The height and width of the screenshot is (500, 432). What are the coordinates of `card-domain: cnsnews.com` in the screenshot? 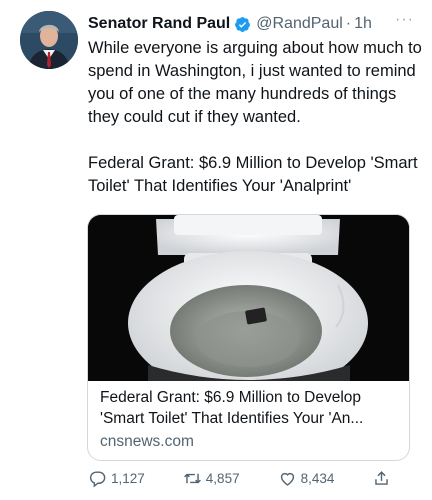 It's located at (250, 441).